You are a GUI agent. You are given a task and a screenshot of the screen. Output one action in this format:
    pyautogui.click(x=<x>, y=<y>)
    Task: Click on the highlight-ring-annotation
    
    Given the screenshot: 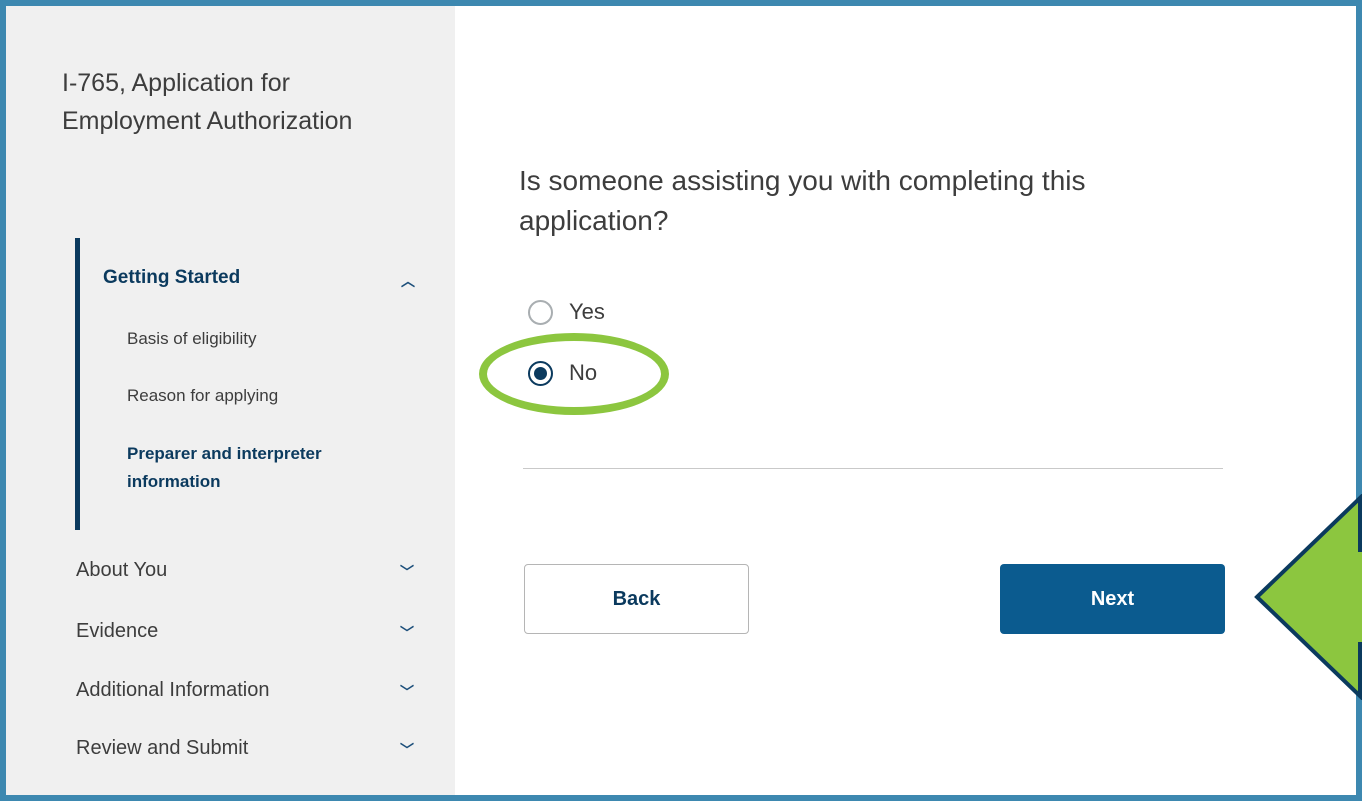 What is the action you would take?
    pyautogui.click(x=574, y=374)
    